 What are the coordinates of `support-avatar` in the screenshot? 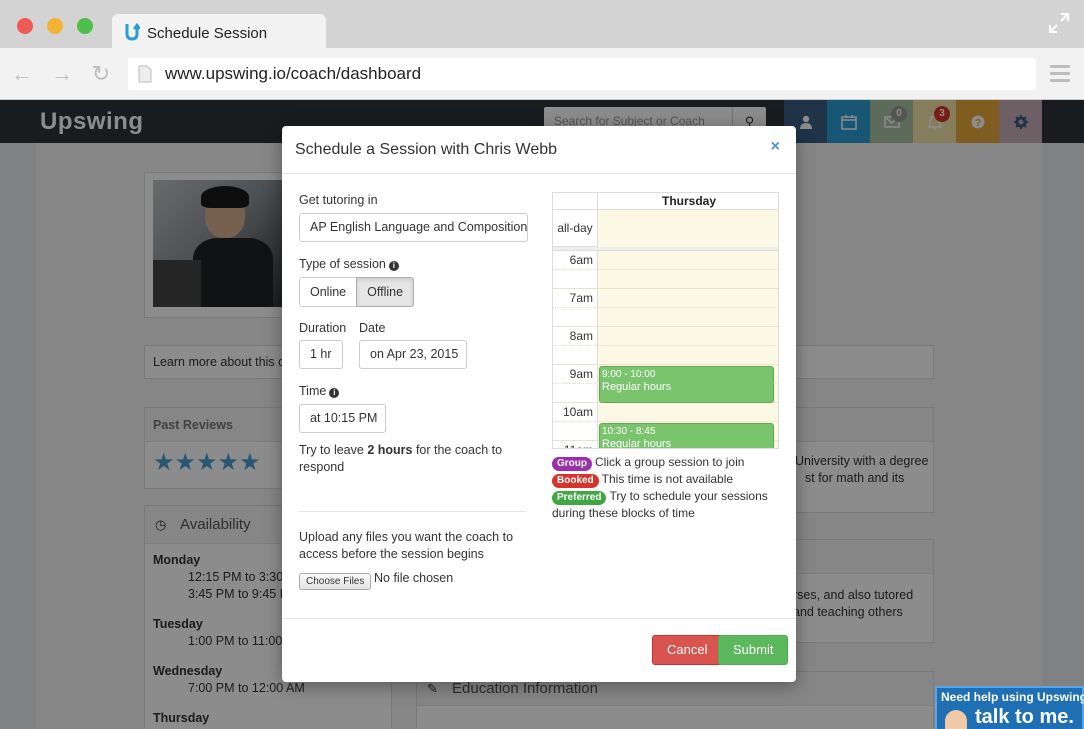 It's located at (956, 719).